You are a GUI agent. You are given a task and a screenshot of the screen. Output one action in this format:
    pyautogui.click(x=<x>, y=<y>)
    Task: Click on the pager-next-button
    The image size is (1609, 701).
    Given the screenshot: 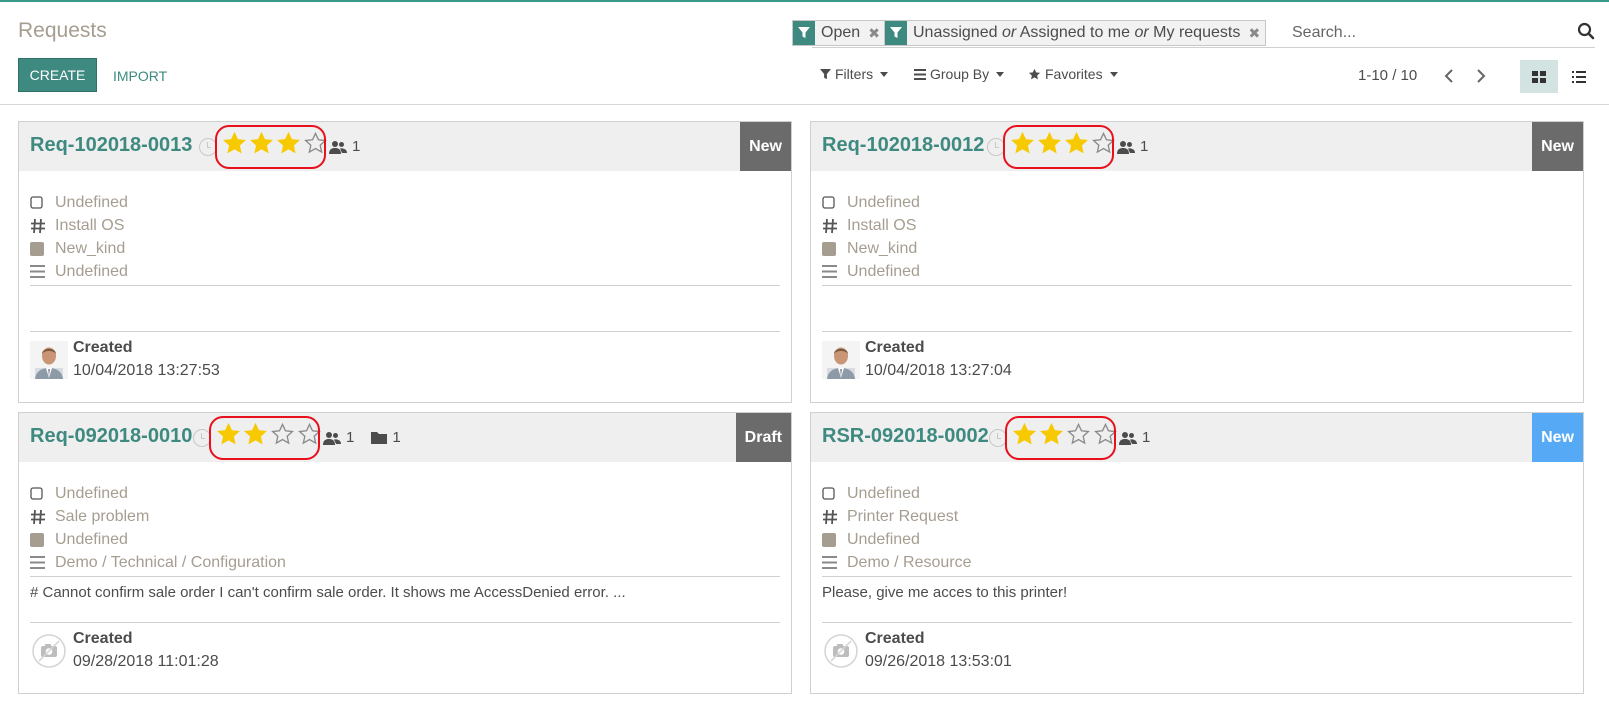 What is the action you would take?
    pyautogui.click(x=1481, y=76)
    